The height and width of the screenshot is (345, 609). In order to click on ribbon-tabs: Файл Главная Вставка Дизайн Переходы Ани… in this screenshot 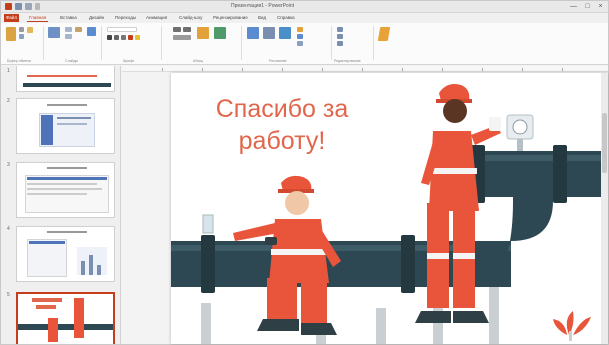, I will do `click(304, 18)`.